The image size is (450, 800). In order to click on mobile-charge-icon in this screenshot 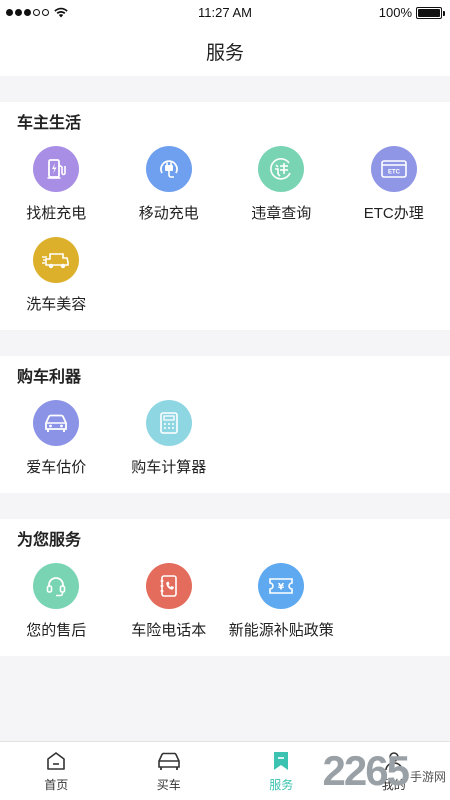, I will do `click(168, 169)`.